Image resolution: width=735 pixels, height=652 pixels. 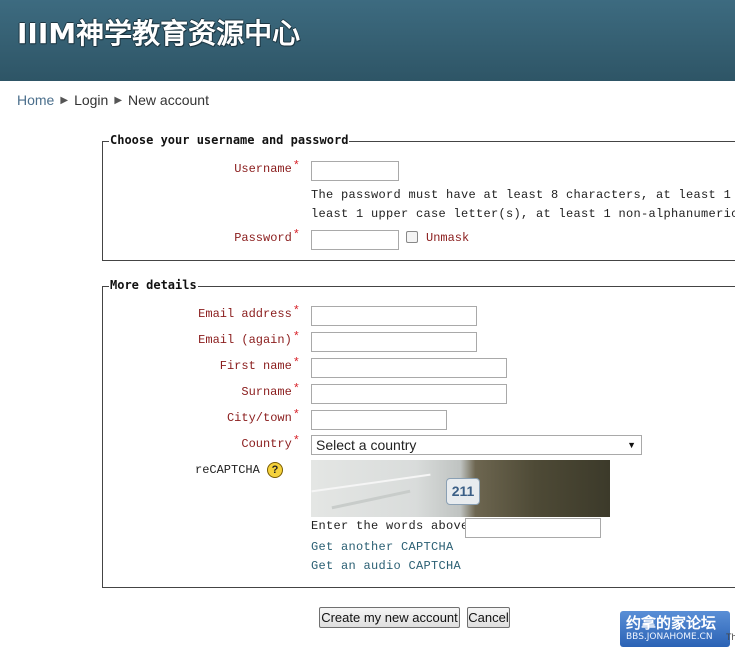 What do you see at coordinates (669, 637) in the screenshot?
I see `watermark-line-2: BBS.JONAHOME.CN` at bounding box center [669, 637].